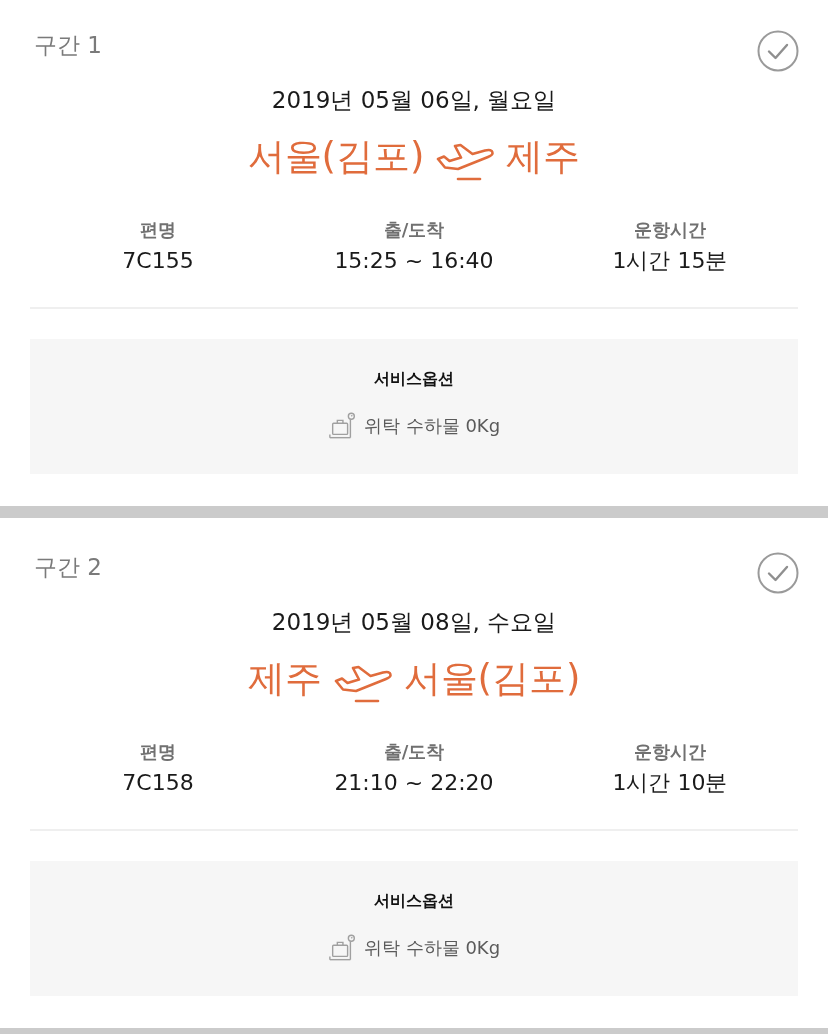 This screenshot has height=1034, width=828. What do you see at coordinates (336, 157) in the screenshot?
I see `origin-city: 서울(김포)` at bounding box center [336, 157].